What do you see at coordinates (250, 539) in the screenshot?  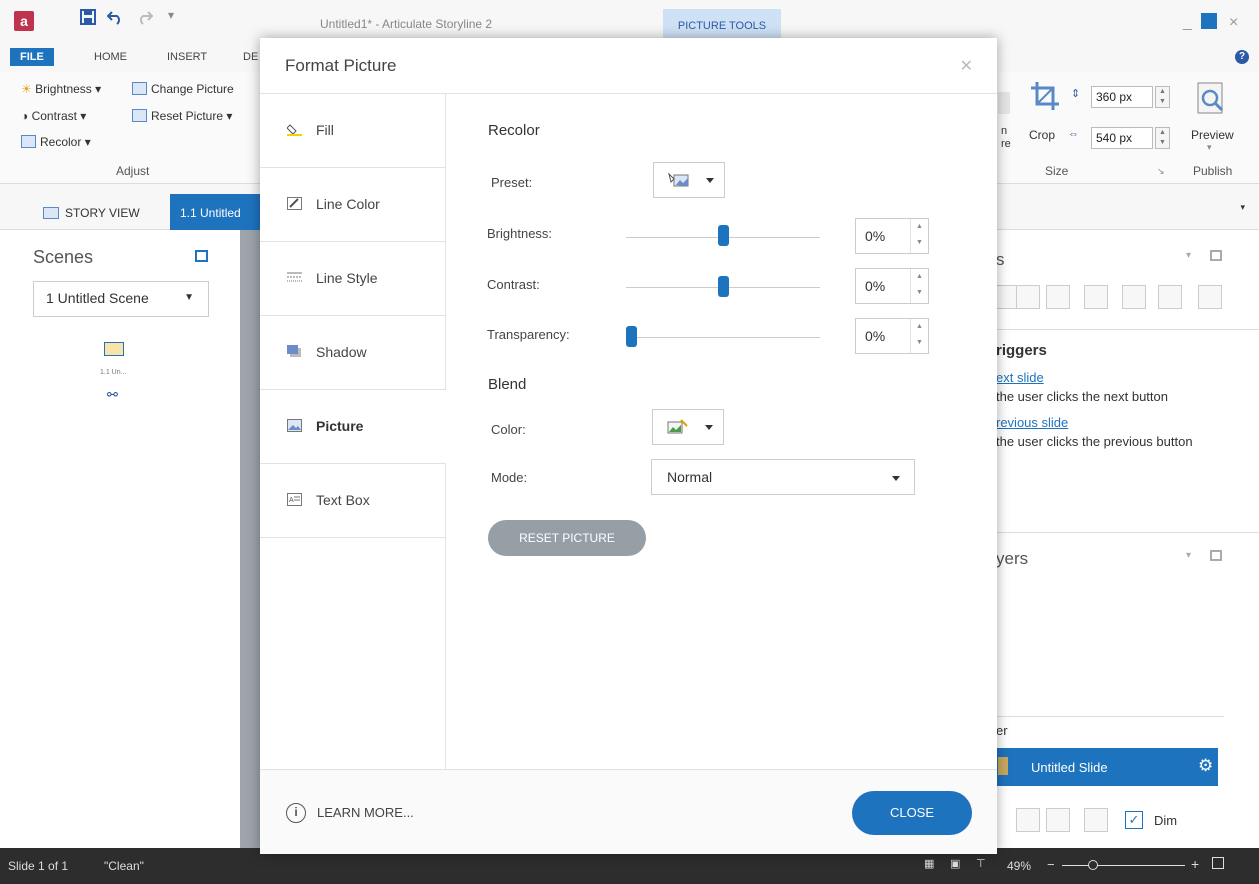 I see `slide-canvas-area` at bounding box center [250, 539].